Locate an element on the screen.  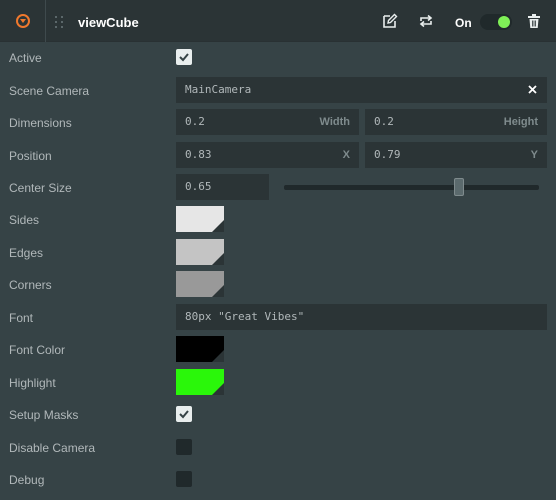
row-edges: Edges is located at coordinates (278, 252).